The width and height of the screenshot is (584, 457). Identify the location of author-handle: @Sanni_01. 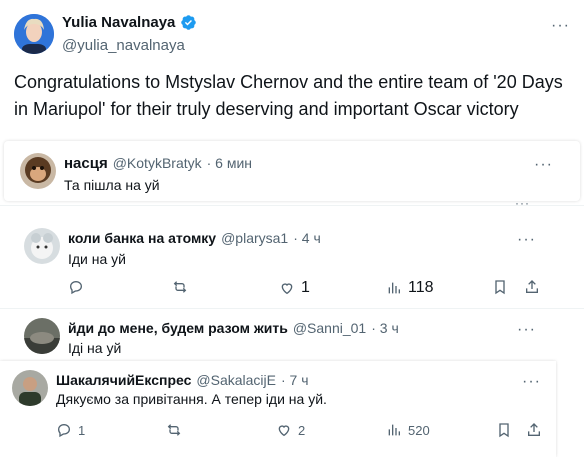
(329, 328).